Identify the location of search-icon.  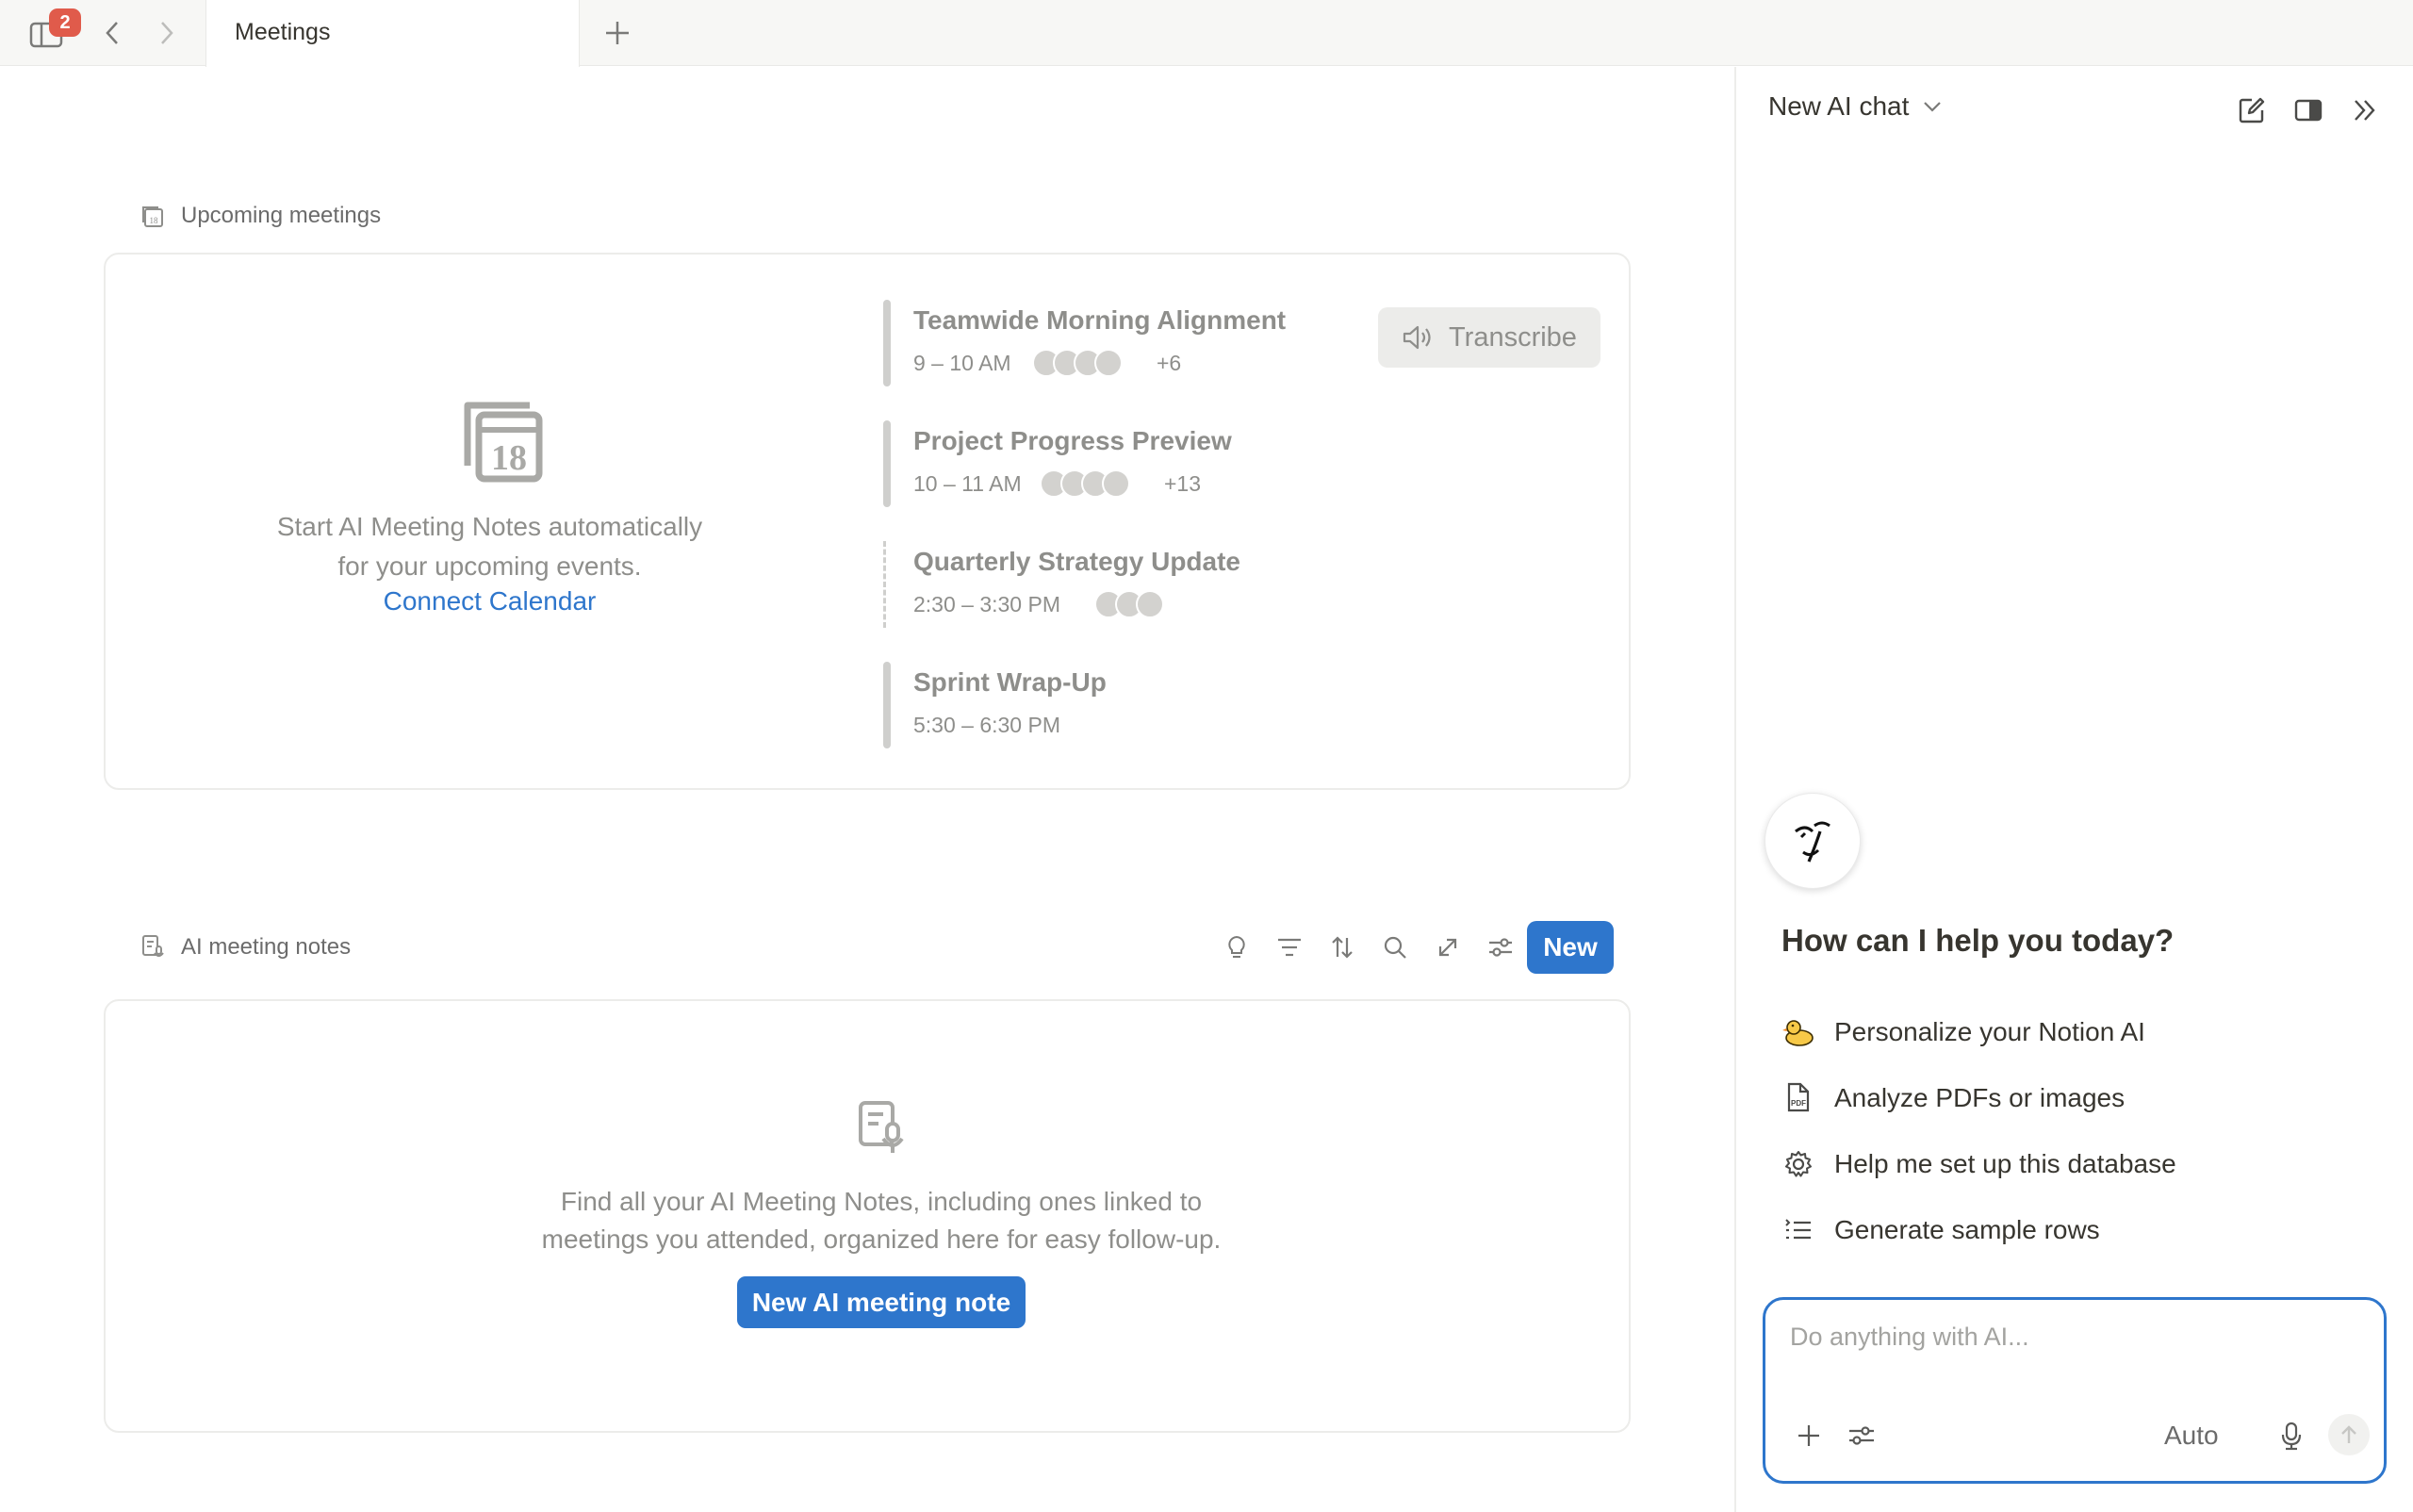
(1395, 948).